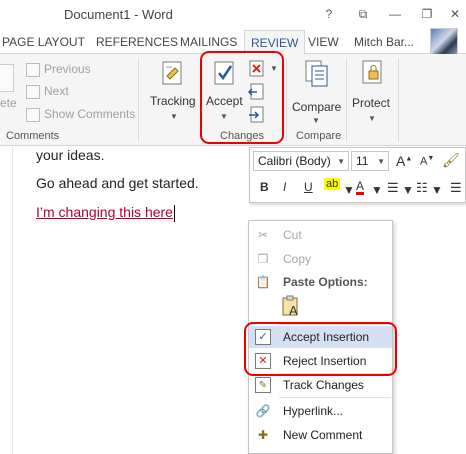 The width and height of the screenshot is (466, 454). What do you see at coordinates (318, 93) in the screenshot?
I see `compare-button: Compare ▼` at bounding box center [318, 93].